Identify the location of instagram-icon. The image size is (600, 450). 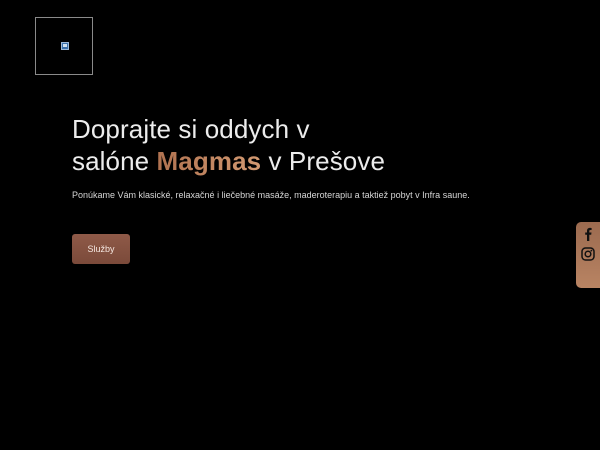
(588, 254).